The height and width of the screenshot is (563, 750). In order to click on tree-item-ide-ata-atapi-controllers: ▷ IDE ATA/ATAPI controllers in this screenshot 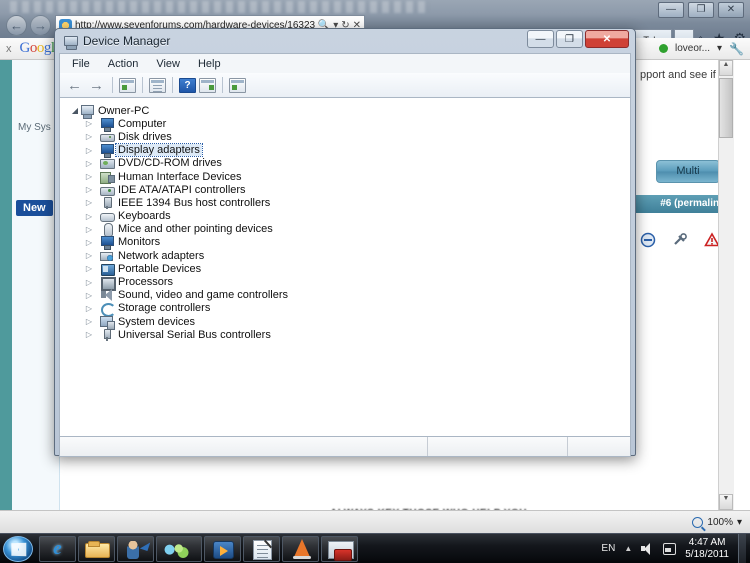, I will do `click(345, 189)`.